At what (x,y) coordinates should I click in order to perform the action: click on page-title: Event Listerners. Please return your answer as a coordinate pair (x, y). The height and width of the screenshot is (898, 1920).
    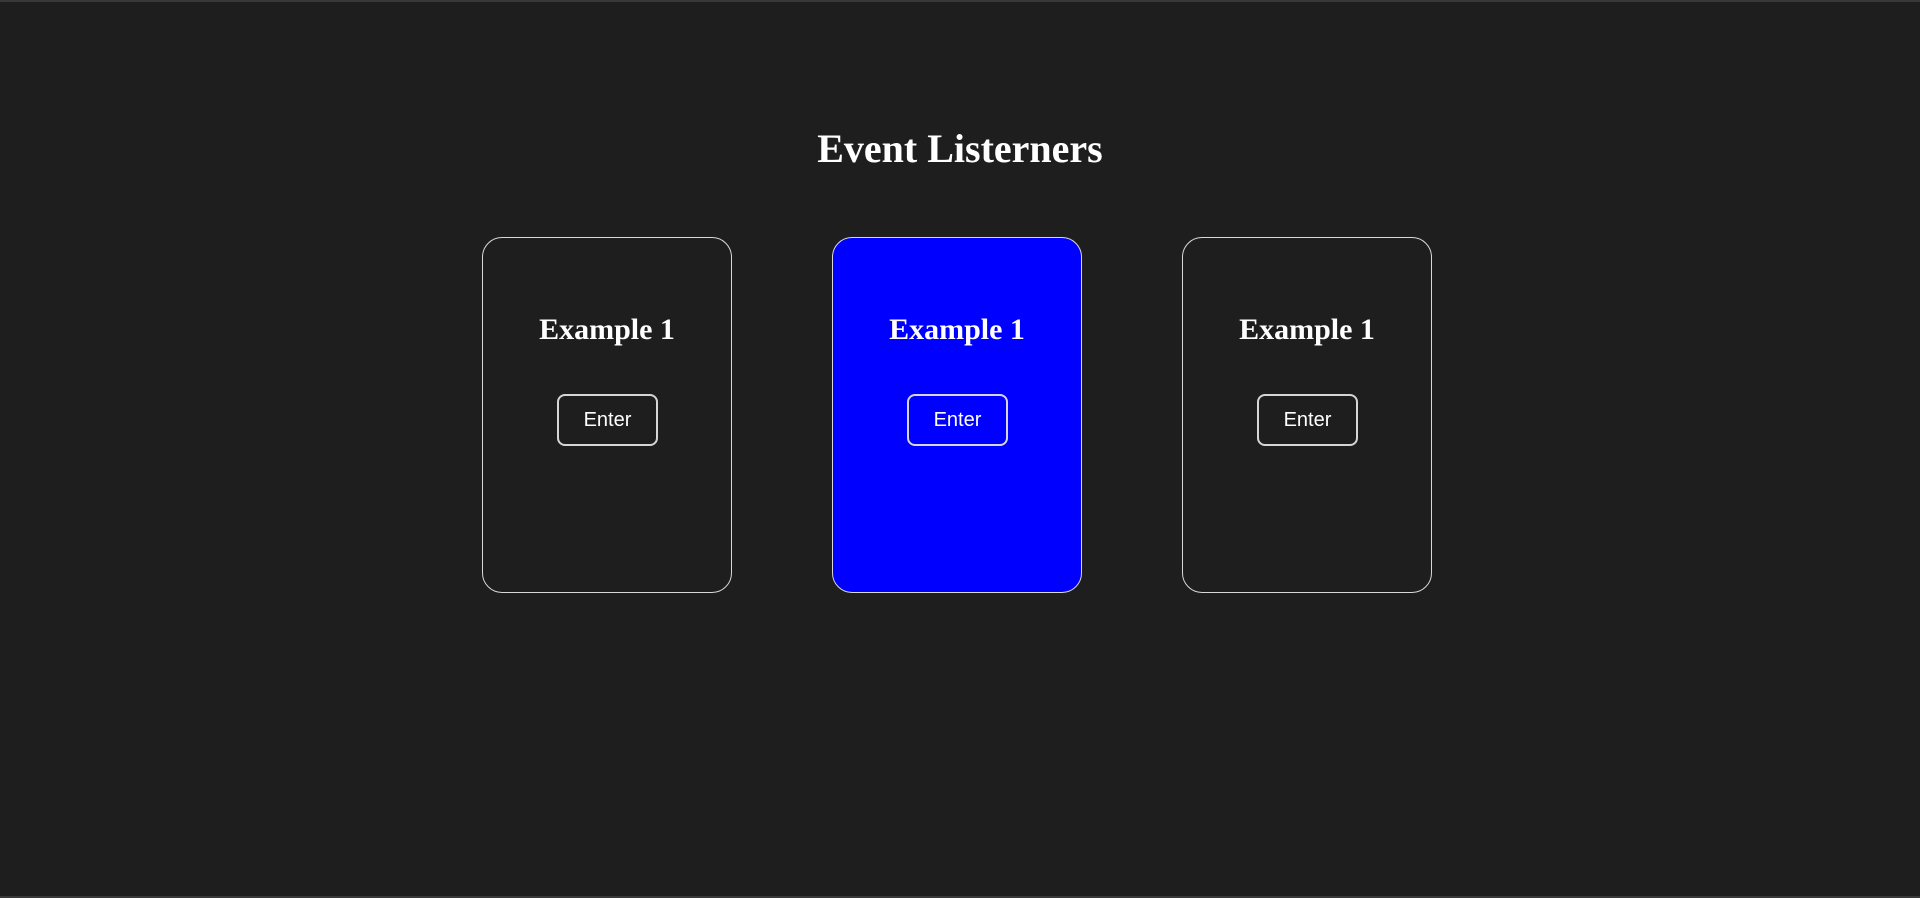
    Looking at the image, I should click on (960, 148).